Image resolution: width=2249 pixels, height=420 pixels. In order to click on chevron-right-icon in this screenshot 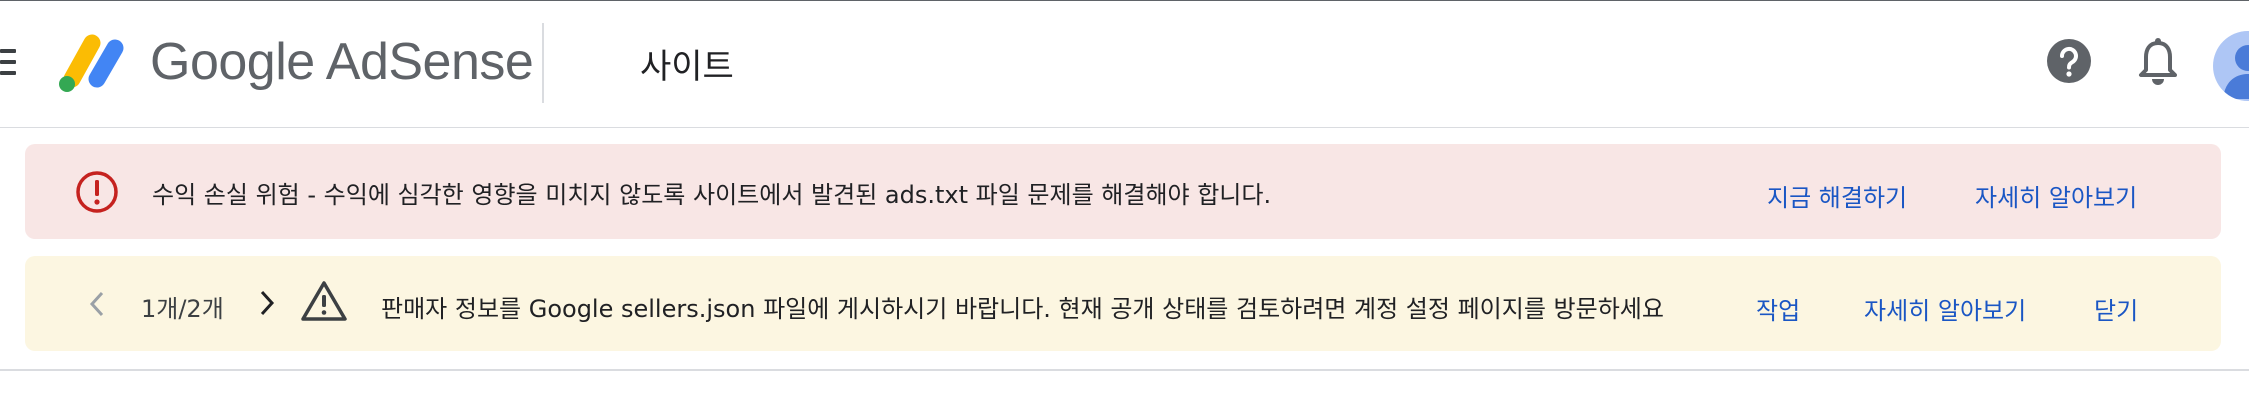, I will do `click(267, 303)`.